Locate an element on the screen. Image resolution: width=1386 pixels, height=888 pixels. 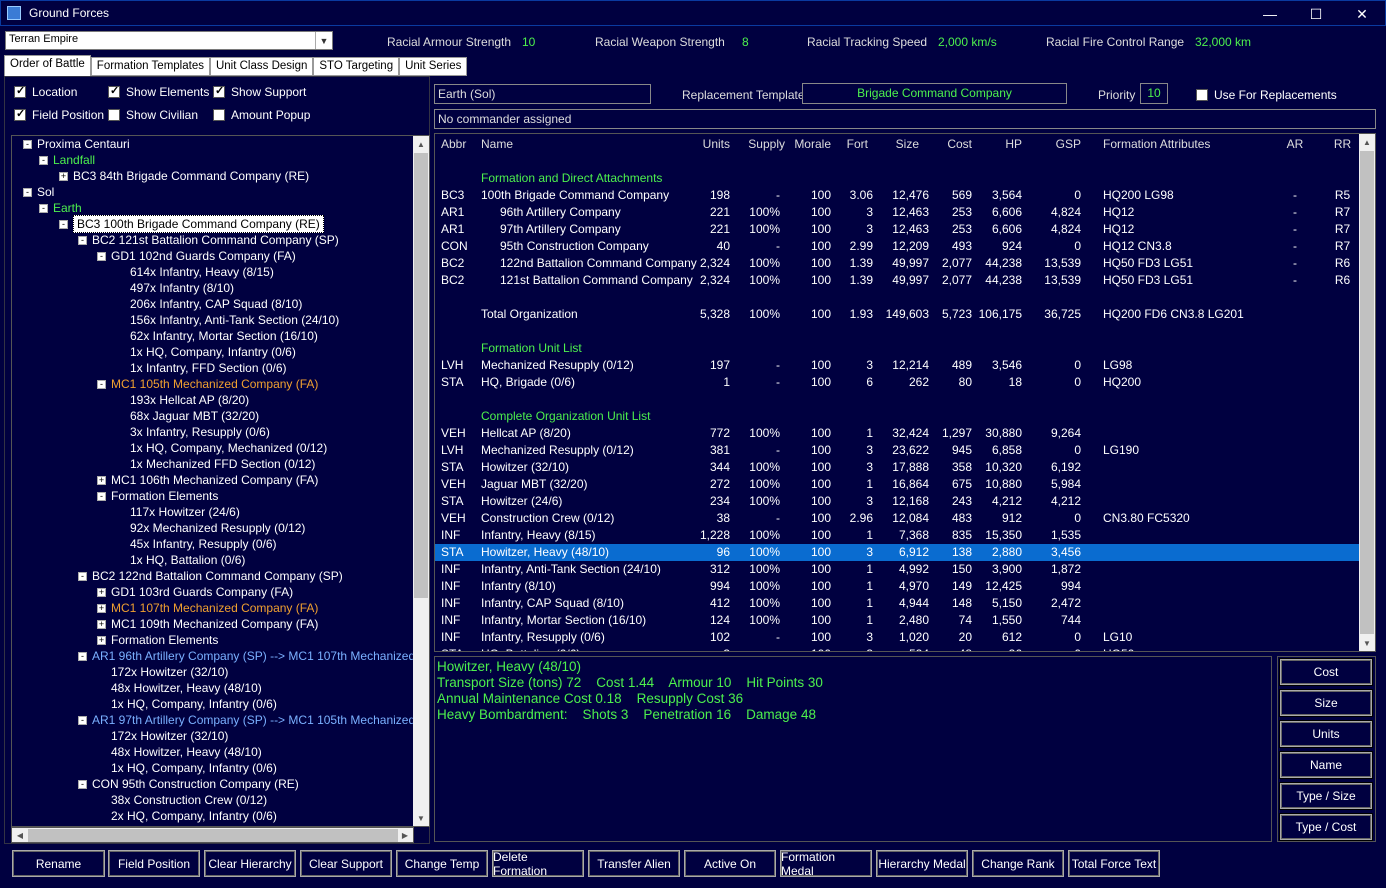
replacement-template-field: Brigade Command Company is located at coordinates (934, 93).